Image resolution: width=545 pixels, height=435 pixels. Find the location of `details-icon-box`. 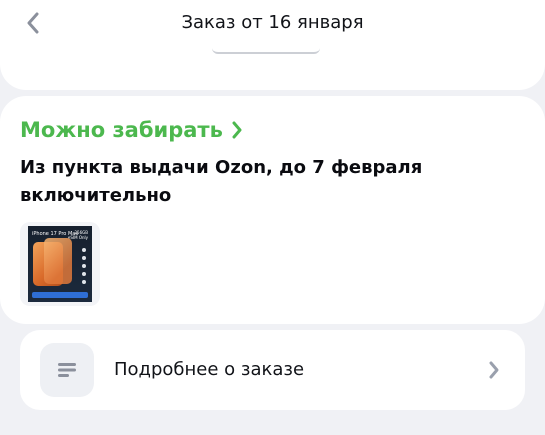

details-icon-box is located at coordinates (67, 370).